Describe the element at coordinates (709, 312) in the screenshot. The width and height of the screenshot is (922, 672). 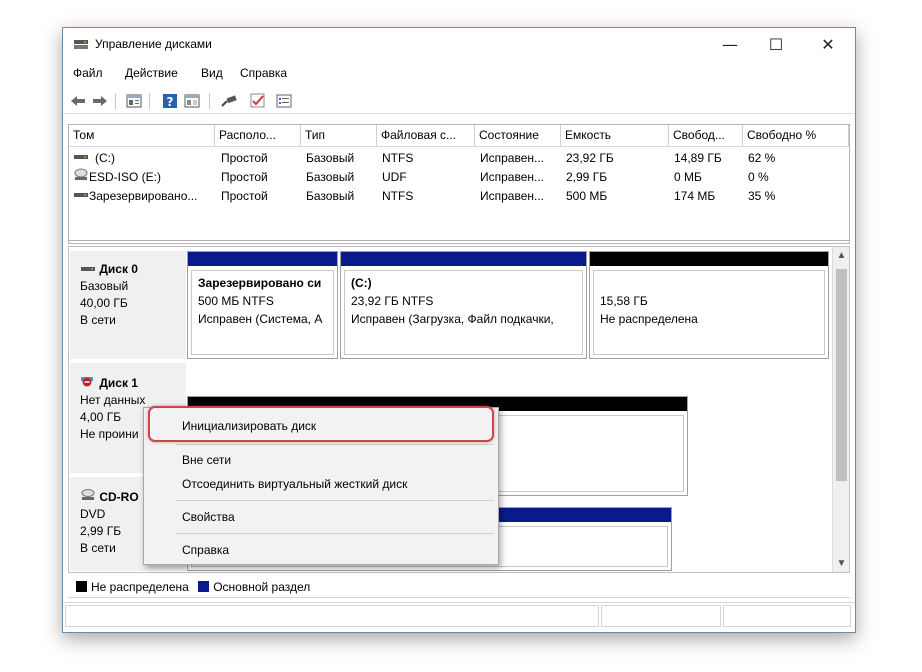
I see `partition-details: 15,58 ГБ Не распределена` at that location.